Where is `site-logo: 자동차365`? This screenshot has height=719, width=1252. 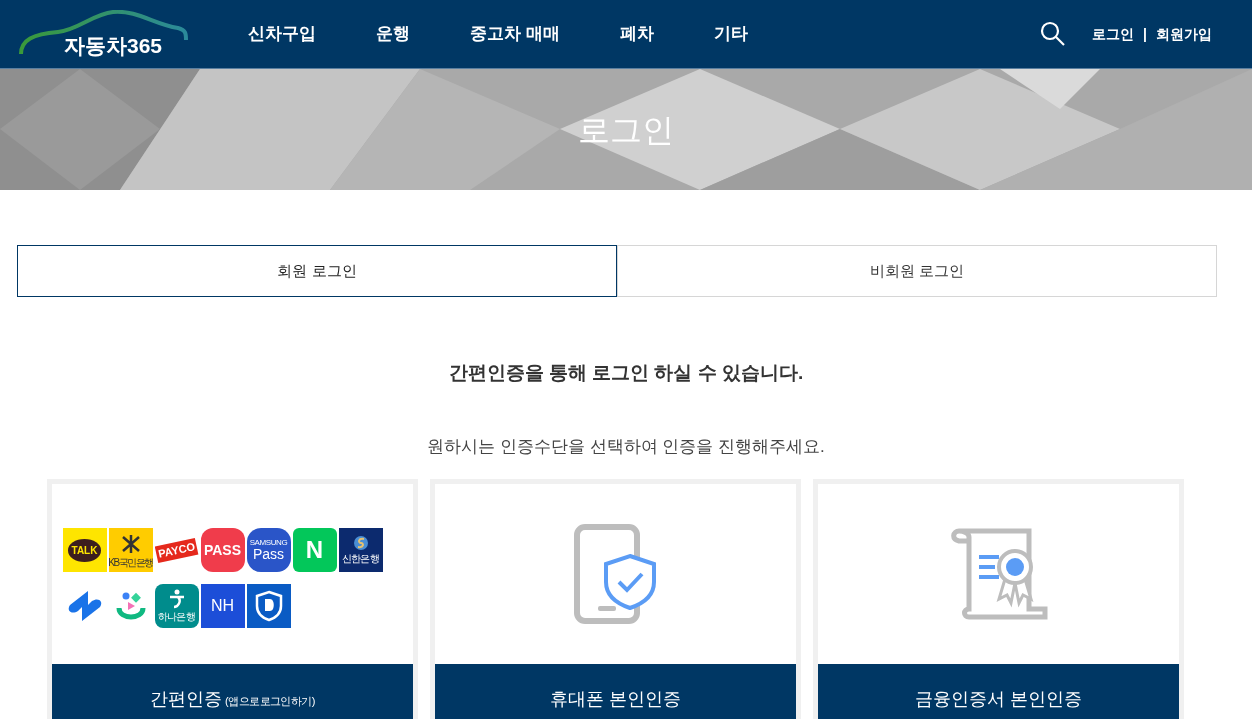
site-logo: 자동차365 is located at coordinates (113, 46).